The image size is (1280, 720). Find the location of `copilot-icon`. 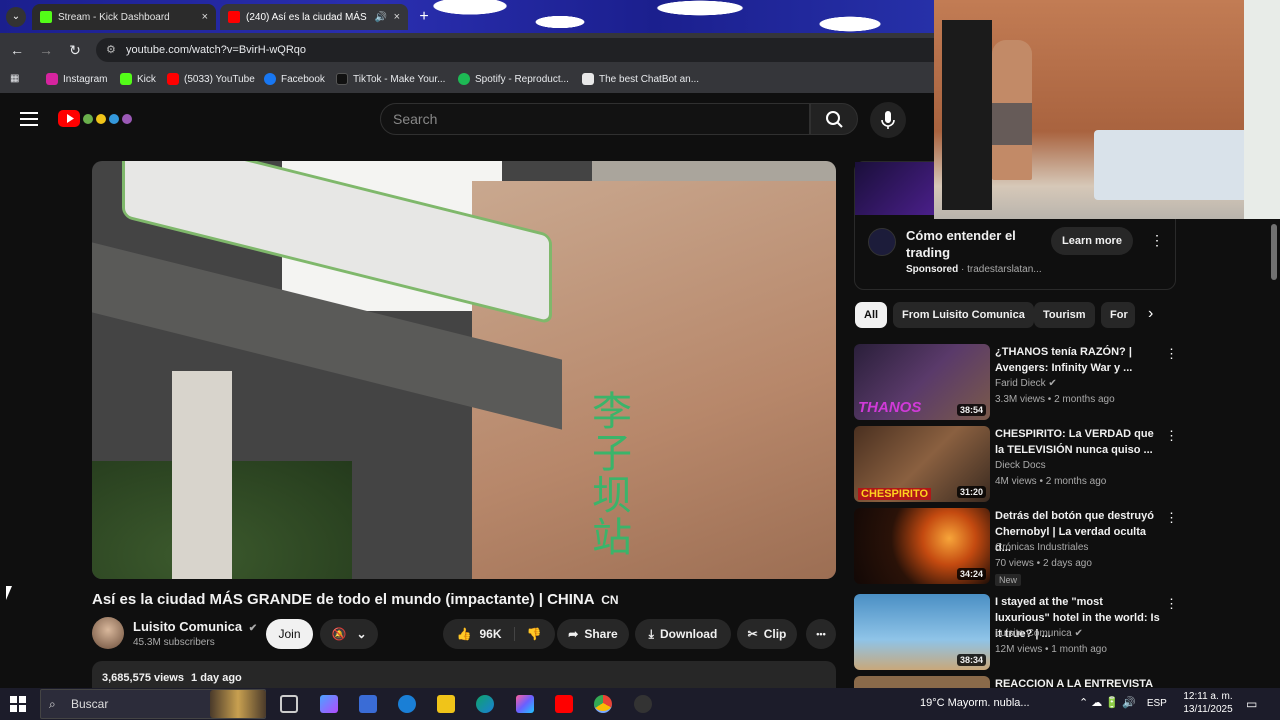

copilot-icon is located at coordinates (329, 704).